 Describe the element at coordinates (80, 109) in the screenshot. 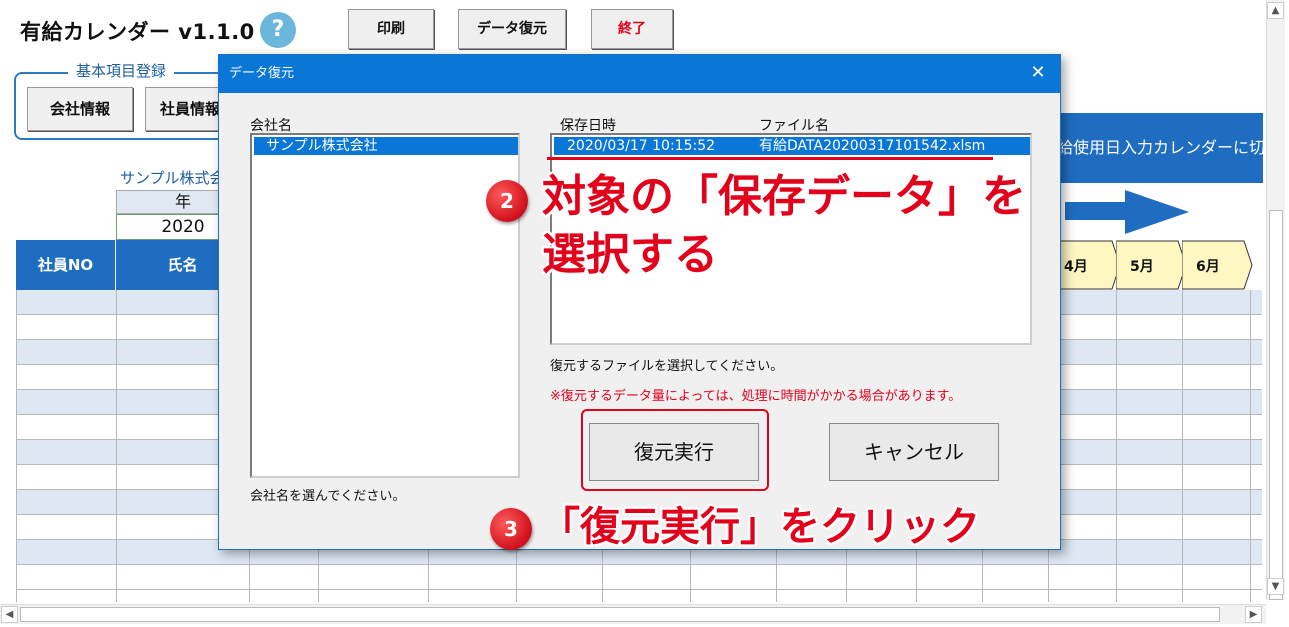

I see `company-info-button: 会社情報` at that location.